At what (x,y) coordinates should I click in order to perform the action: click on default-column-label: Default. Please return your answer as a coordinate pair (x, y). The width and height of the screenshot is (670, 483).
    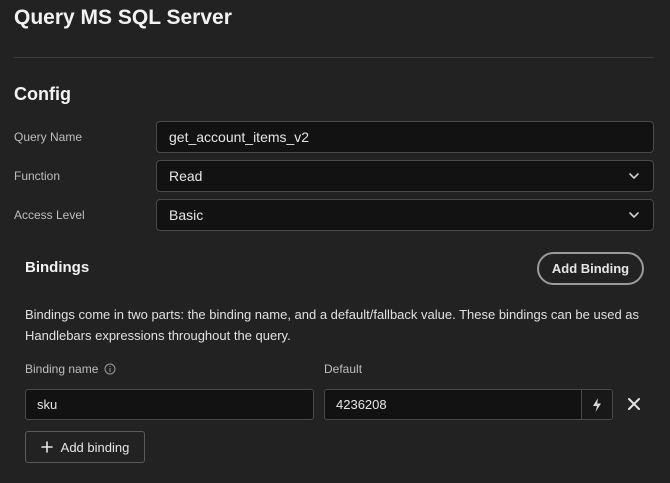
    Looking at the image, I should click on (343, 369).